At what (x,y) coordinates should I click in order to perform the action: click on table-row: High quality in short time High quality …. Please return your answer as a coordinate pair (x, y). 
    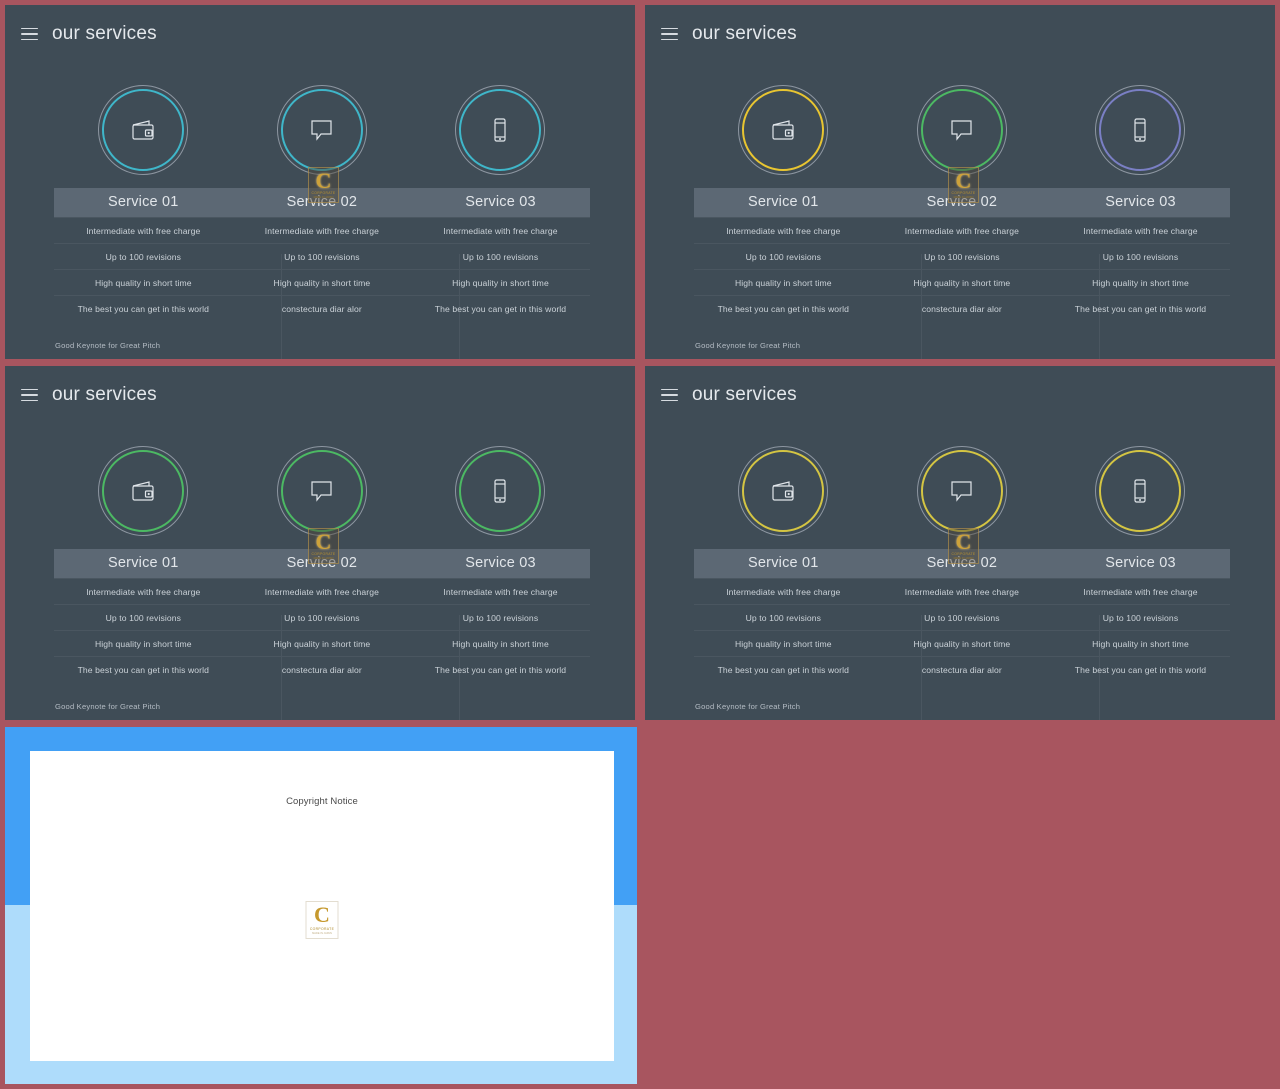
    Looking at the image, I should click on (322, 282).